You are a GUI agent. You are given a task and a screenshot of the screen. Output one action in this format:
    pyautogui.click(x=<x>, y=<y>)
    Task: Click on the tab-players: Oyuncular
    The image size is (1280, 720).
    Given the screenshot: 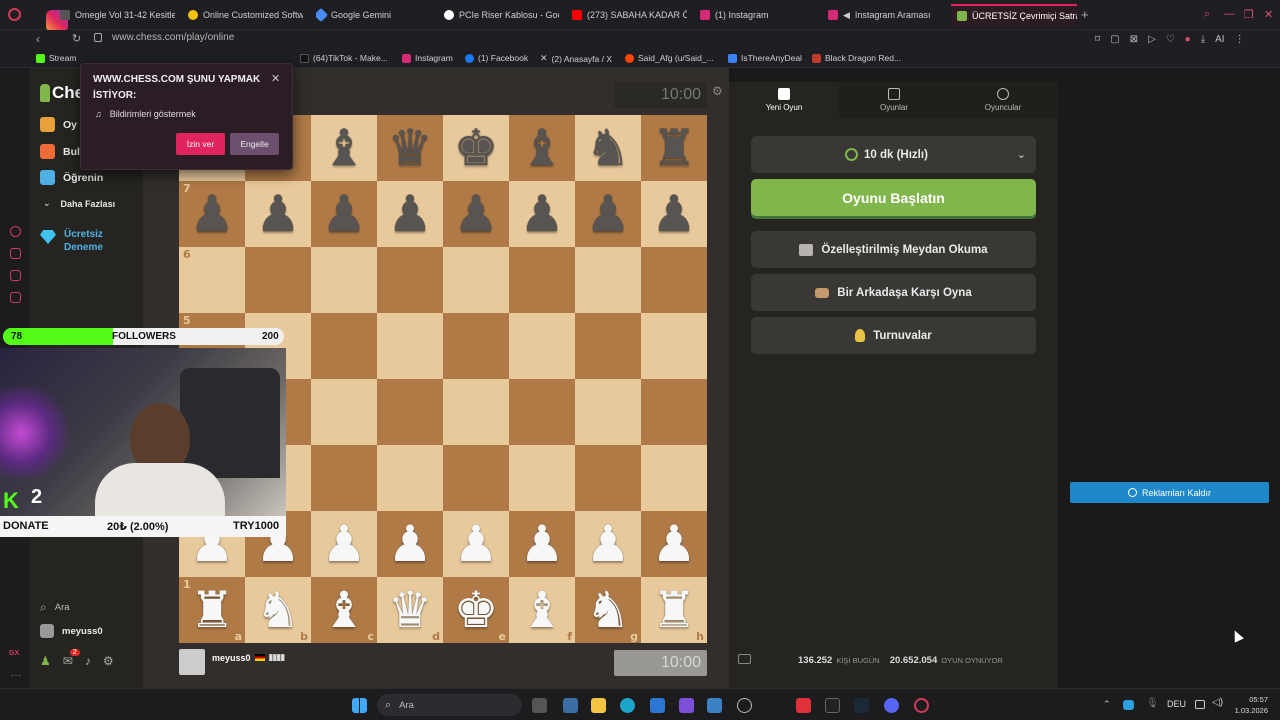 What is the action you would take?
    pyautogui.click(x=1003, y=100)
    